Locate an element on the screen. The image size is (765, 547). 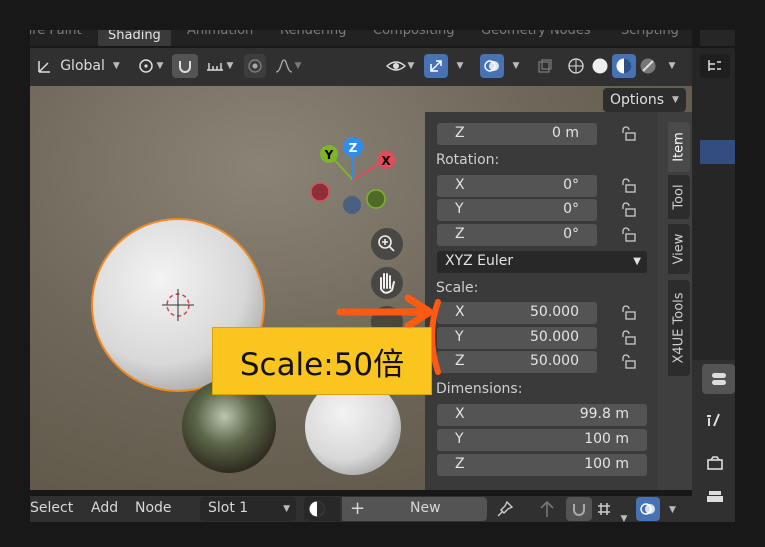
sidebar-tab-x4ue-tools: X4UE Tools is located at coordinates (679, 328).